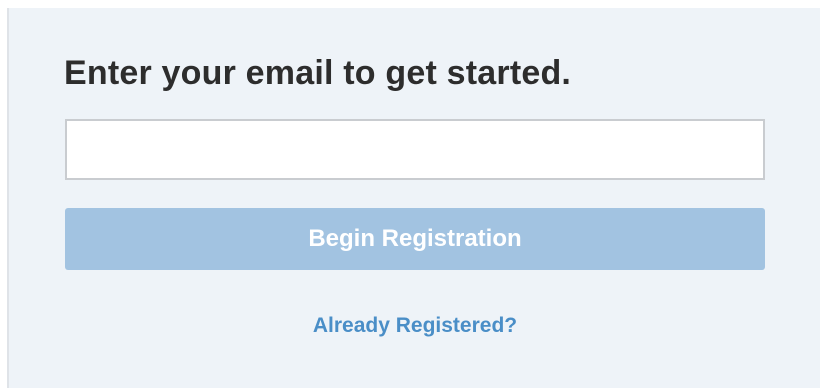 This screenshot has width=820, height=388. What do you see at coordinates (415, 326) in the screenshot?
I see `already-registered-link: Already Registered?` at bounding box center [415, 326].